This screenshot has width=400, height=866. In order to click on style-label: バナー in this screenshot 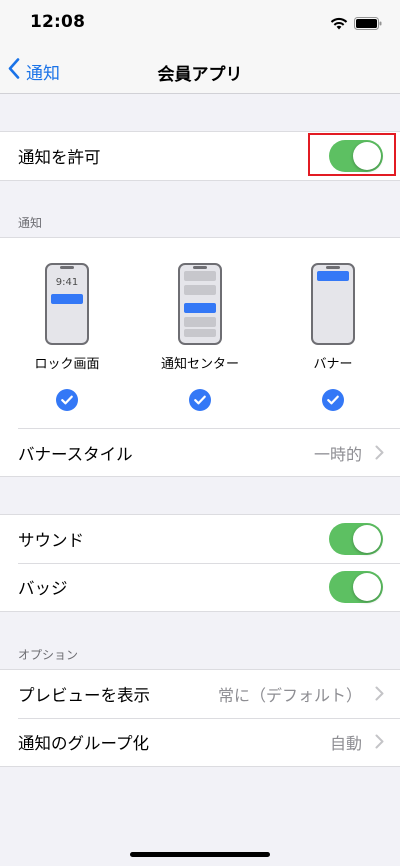, I will do `click(333, 364)`.